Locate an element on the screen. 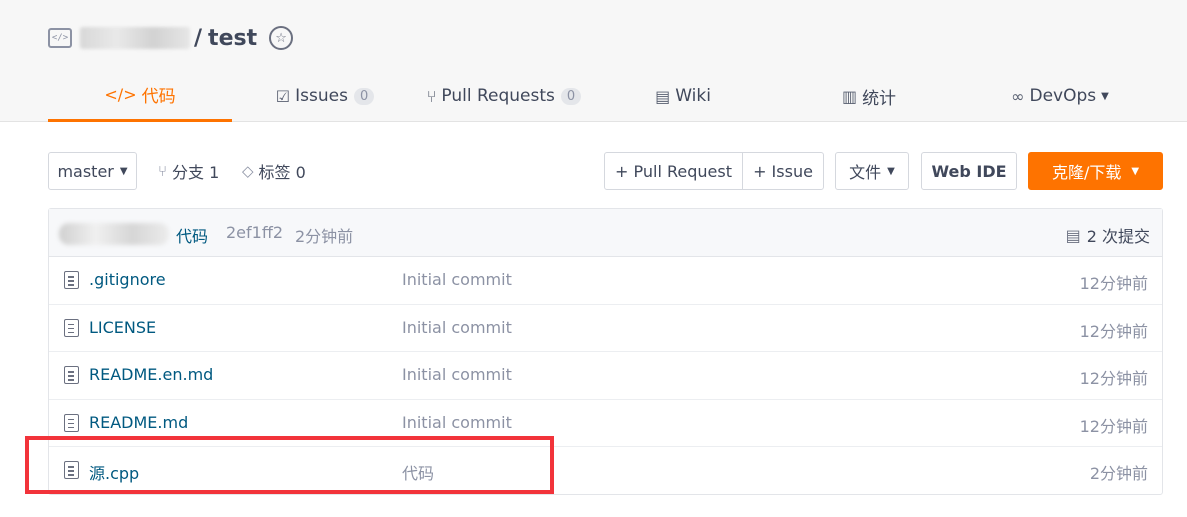  pull-request-icon: ⑂ is located at coordinates (431, 96).